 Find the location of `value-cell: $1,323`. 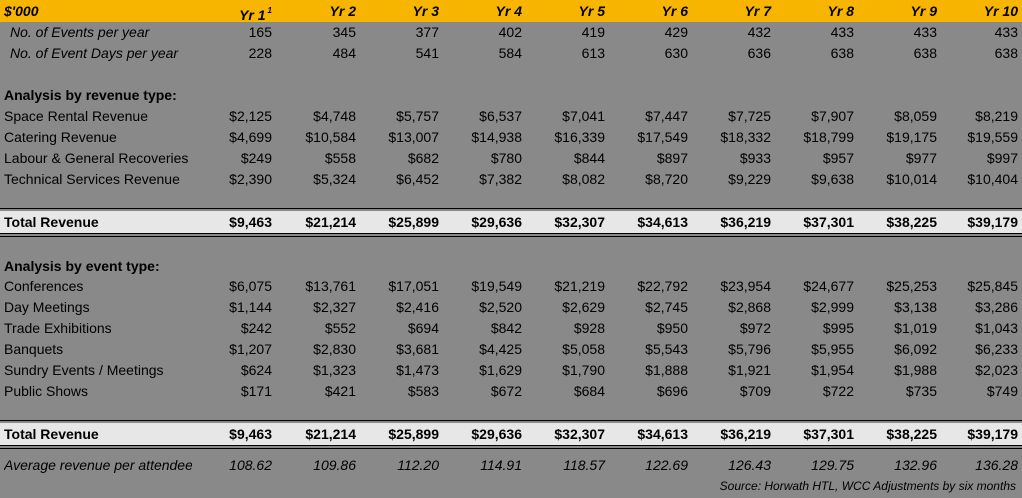

value-cell: $1,323 is located at coordinates (334, 370).